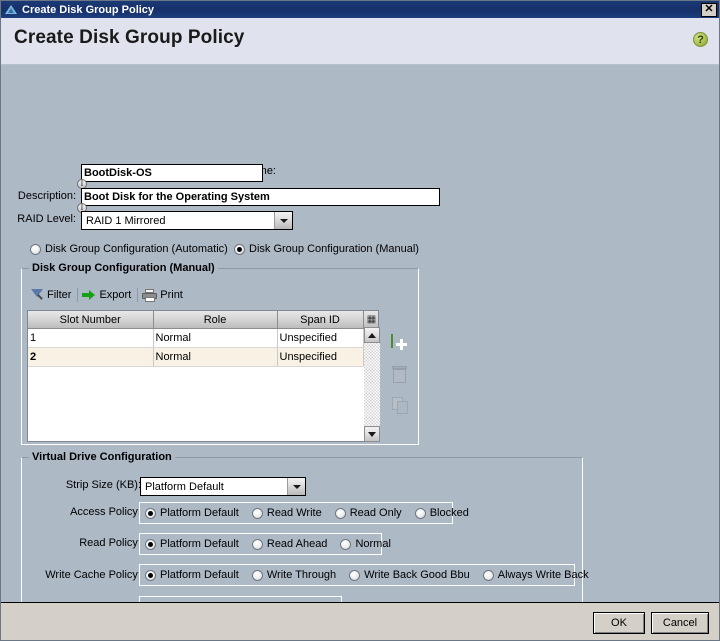 This screenshot has height=641, width=720. I want to click on strip-size-value: Platform Default, so click(184, 486).